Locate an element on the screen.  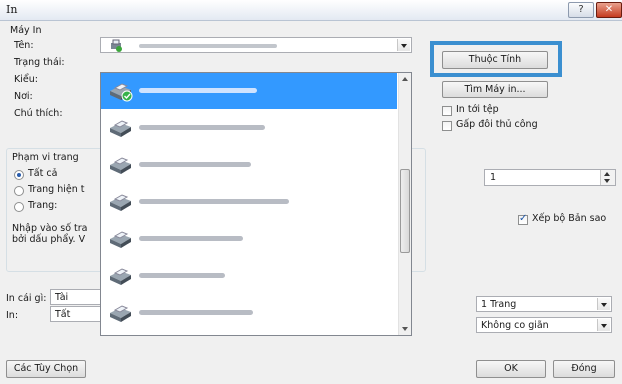
printer-type-label: Kiểu: is located at coordinates (26, 79).